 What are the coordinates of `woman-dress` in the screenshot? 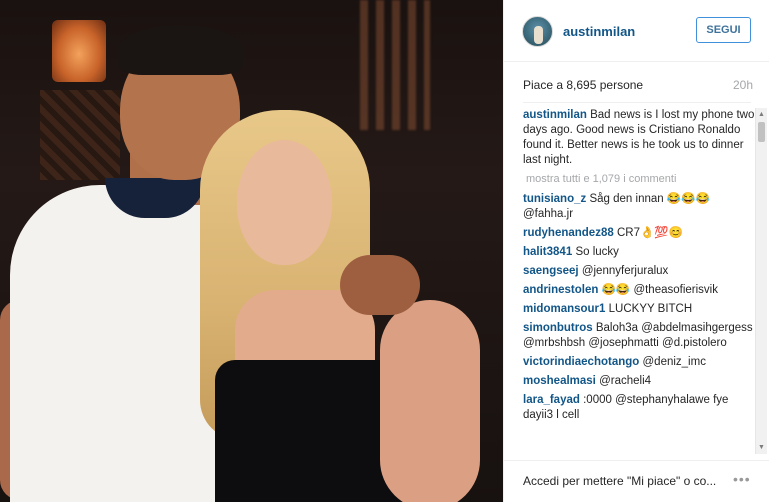 It's located at (310, 431).